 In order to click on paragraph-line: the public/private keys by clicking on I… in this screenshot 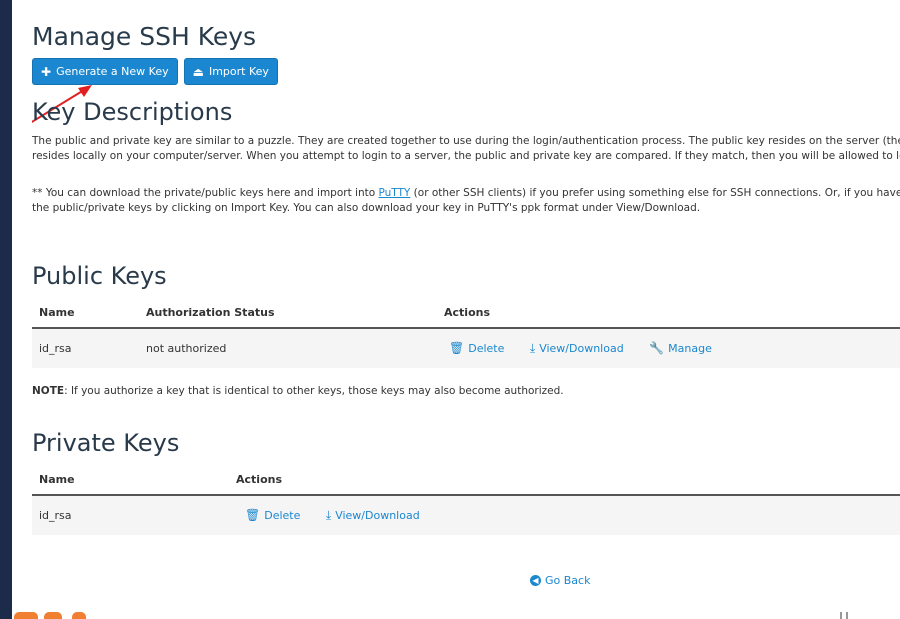, I will do `click(366, 208)`.